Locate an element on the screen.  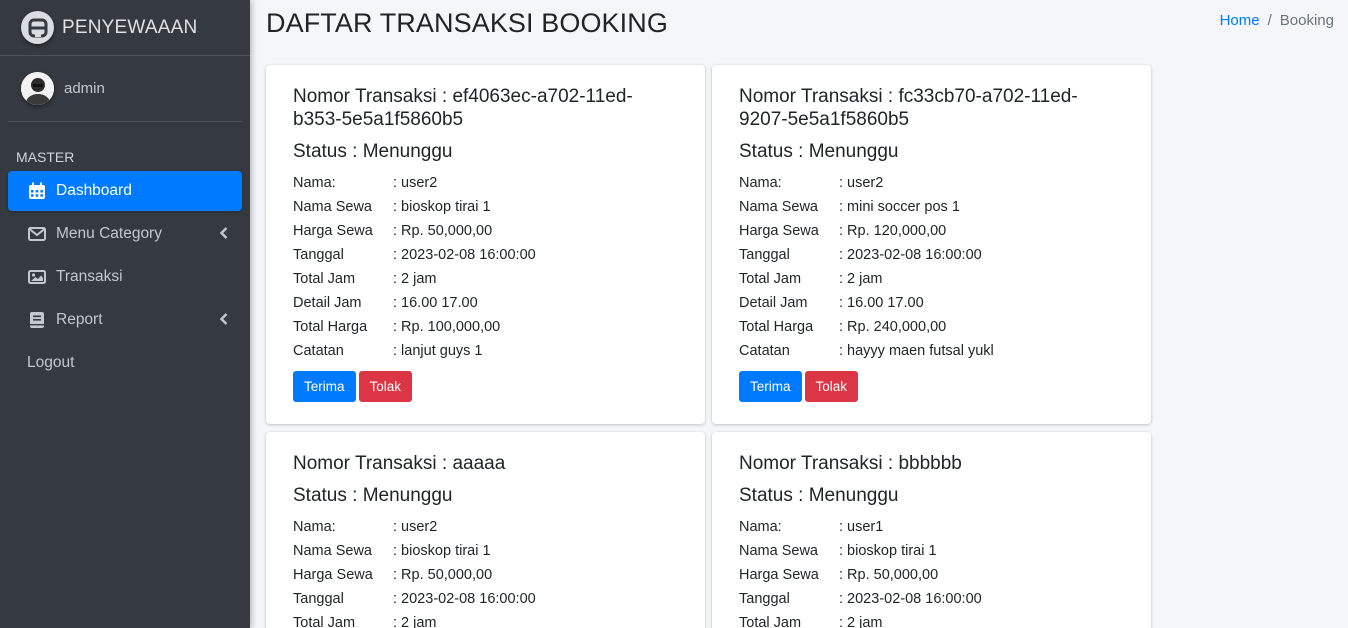
book-icon is located at coordinates (37, 320).